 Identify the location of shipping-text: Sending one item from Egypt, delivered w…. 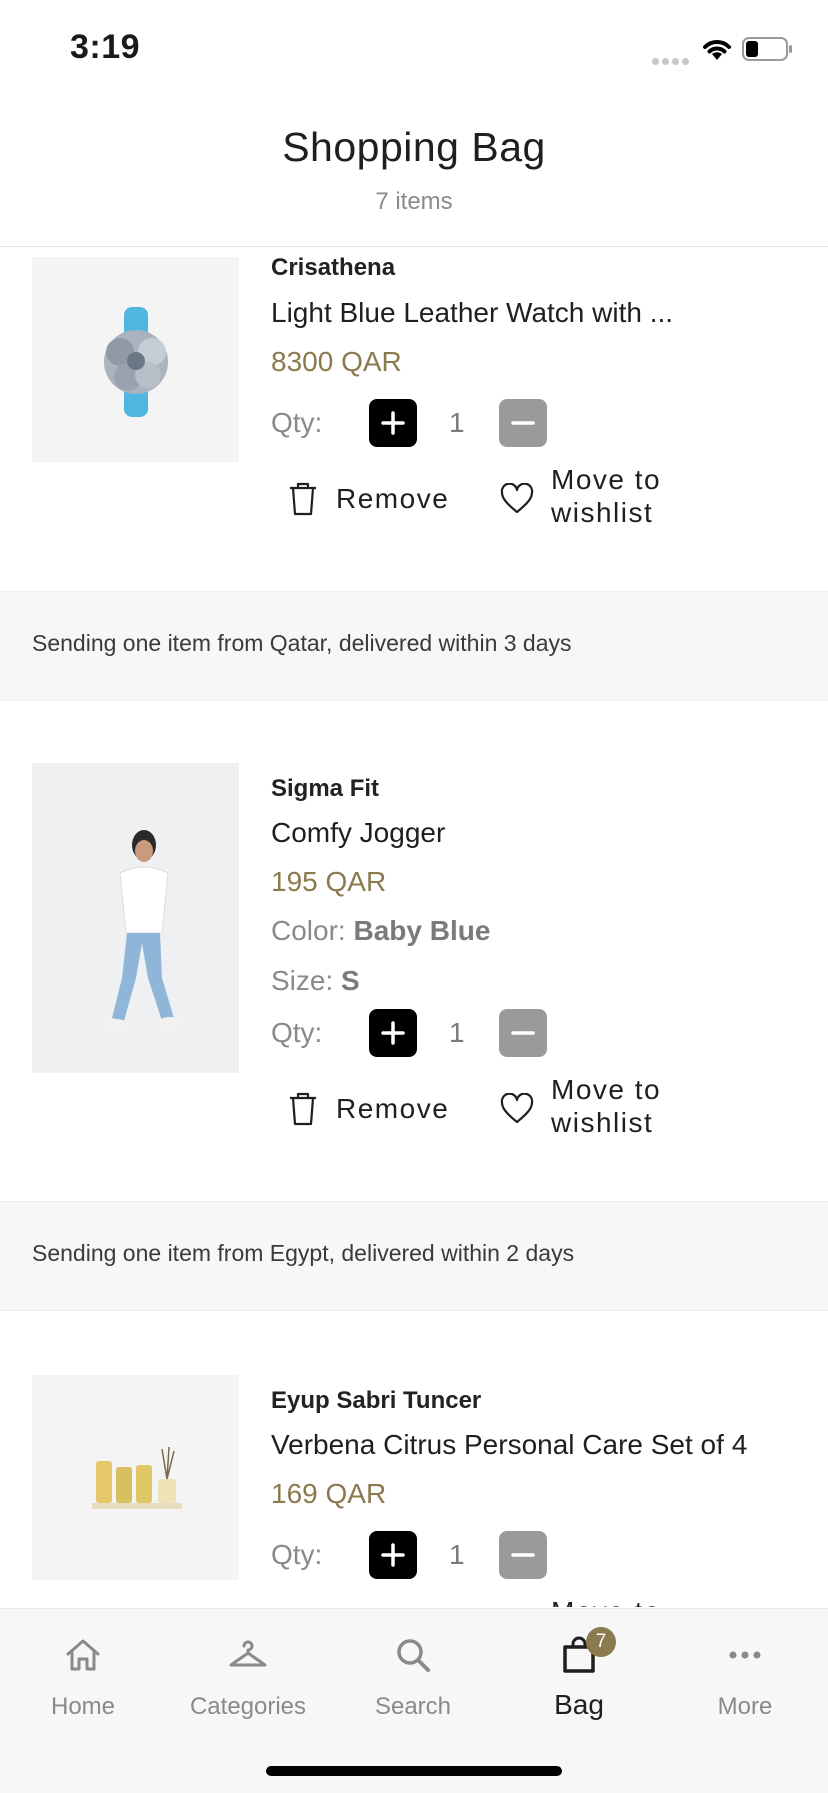
(303, 1253).